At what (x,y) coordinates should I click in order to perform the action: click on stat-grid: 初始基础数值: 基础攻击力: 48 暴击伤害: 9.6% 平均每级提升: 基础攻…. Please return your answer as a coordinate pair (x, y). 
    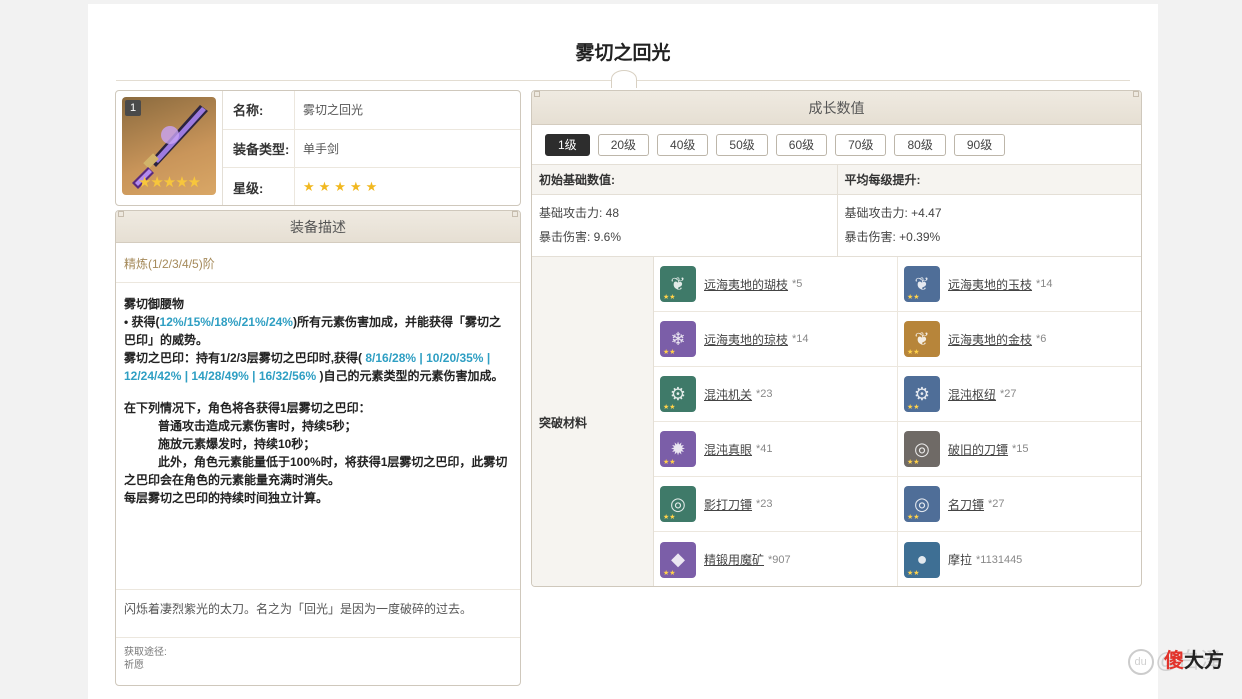
    Looking at the image, I should click on (836, 211).